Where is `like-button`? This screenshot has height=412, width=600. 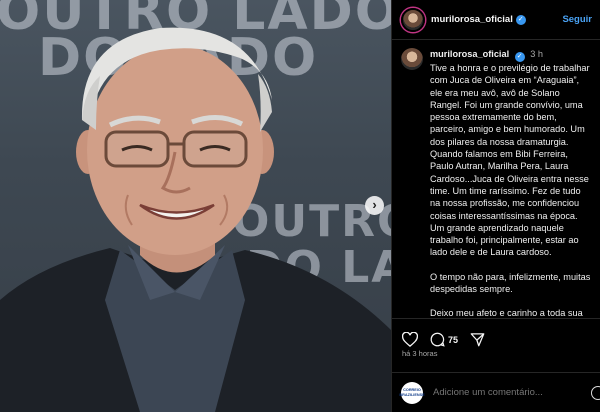 like-button is located at coordinates (410, 339).